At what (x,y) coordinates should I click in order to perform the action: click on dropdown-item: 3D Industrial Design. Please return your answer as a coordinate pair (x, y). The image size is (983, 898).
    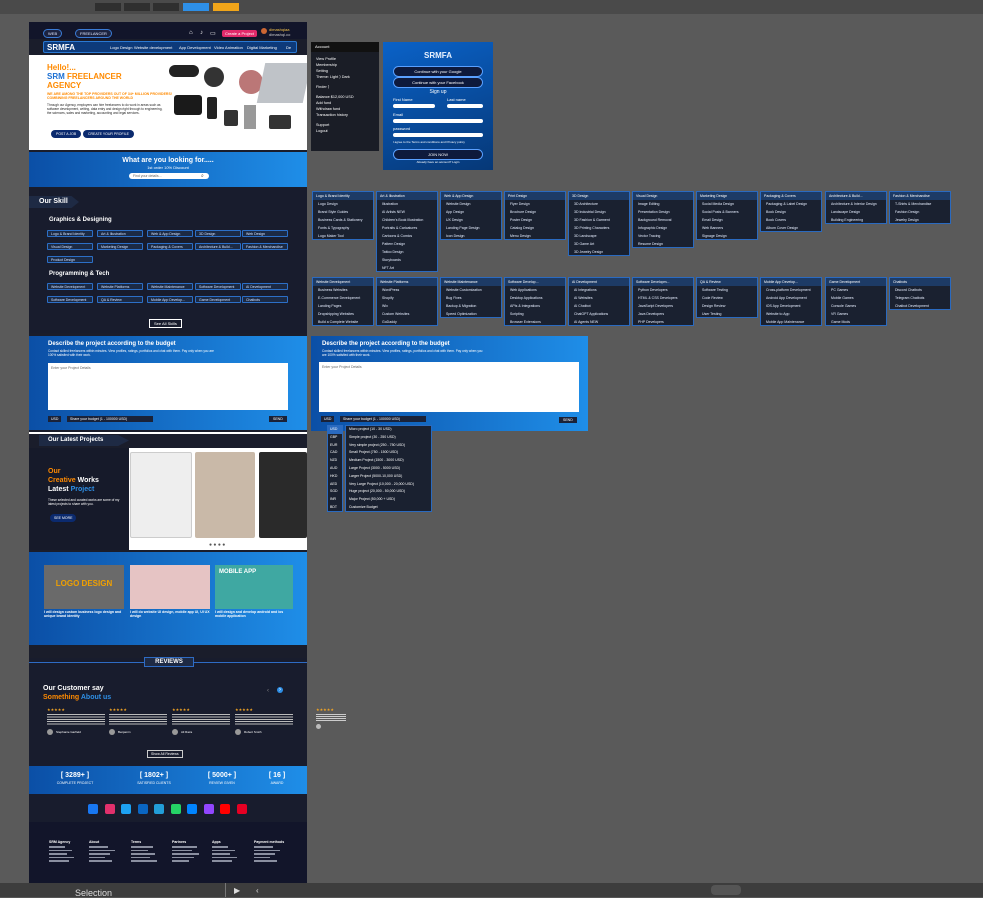
    Looking at the image, I should click on (599, 212).